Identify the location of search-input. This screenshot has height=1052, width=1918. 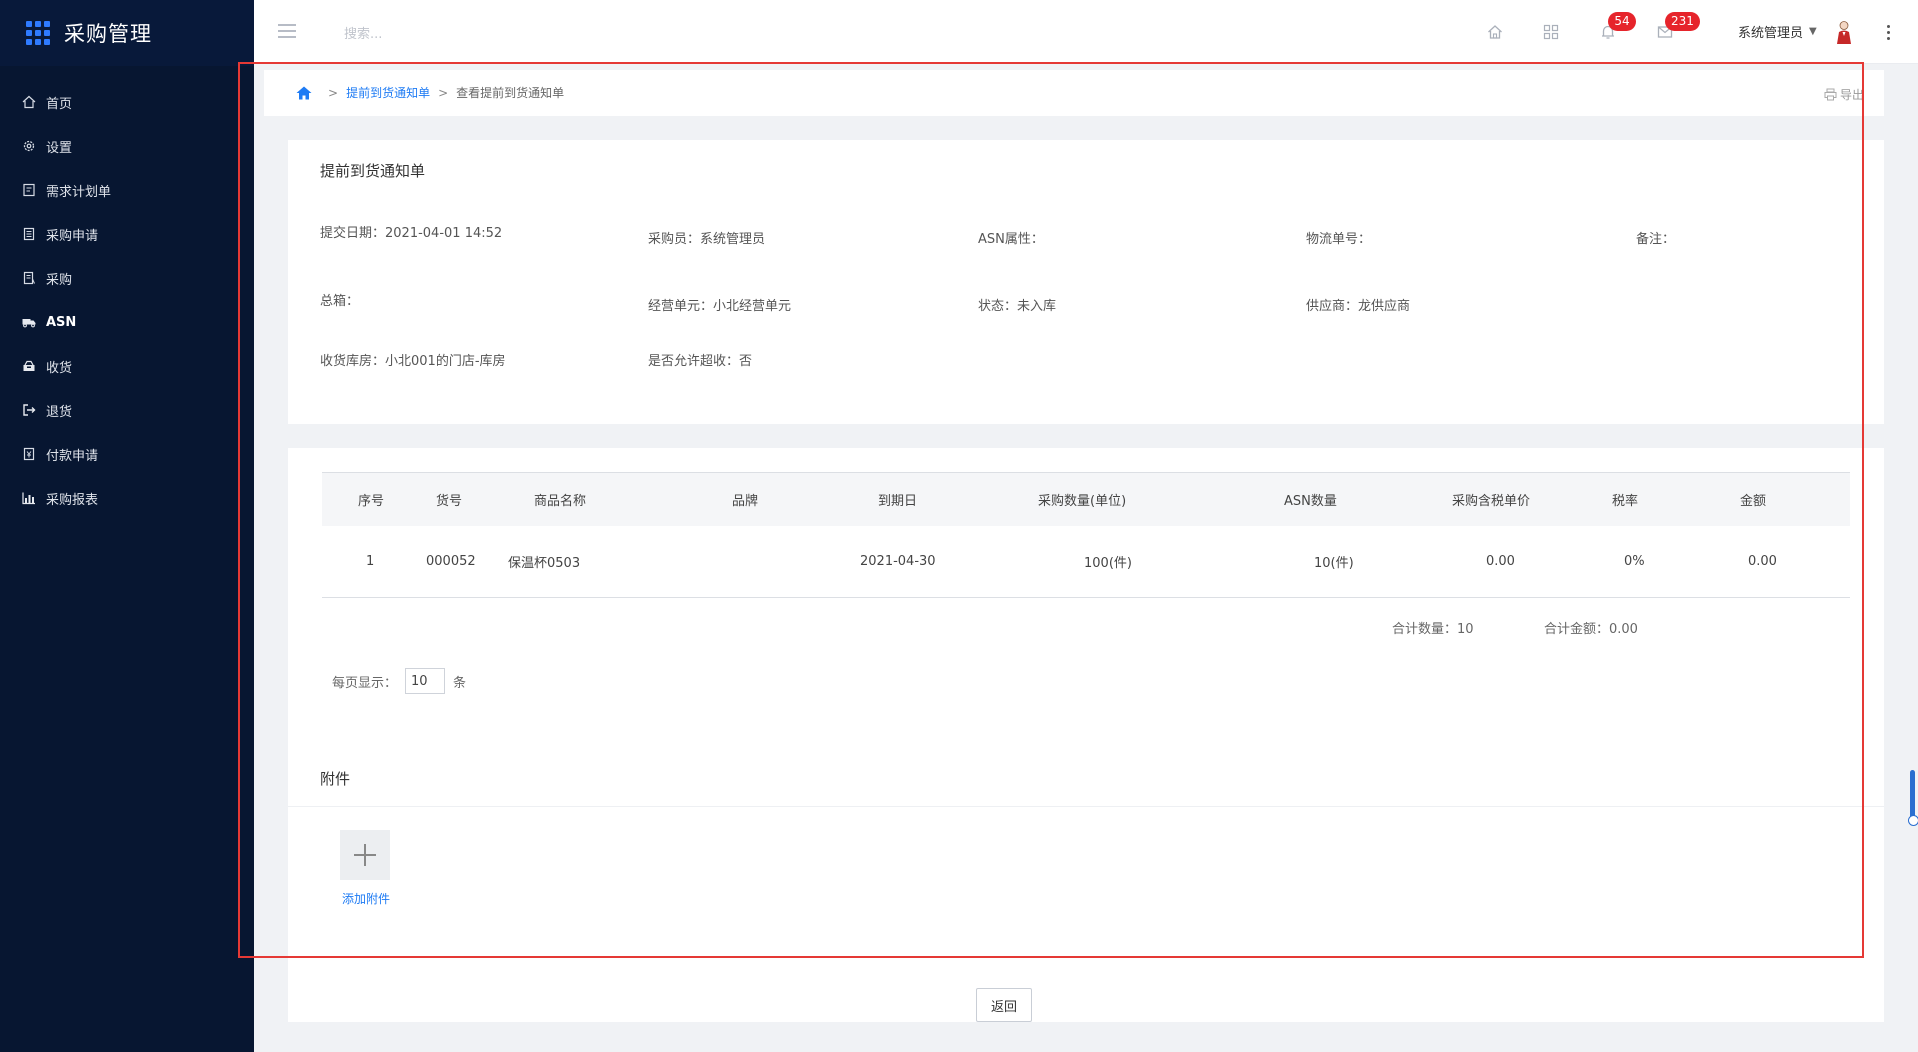
(494, 34).